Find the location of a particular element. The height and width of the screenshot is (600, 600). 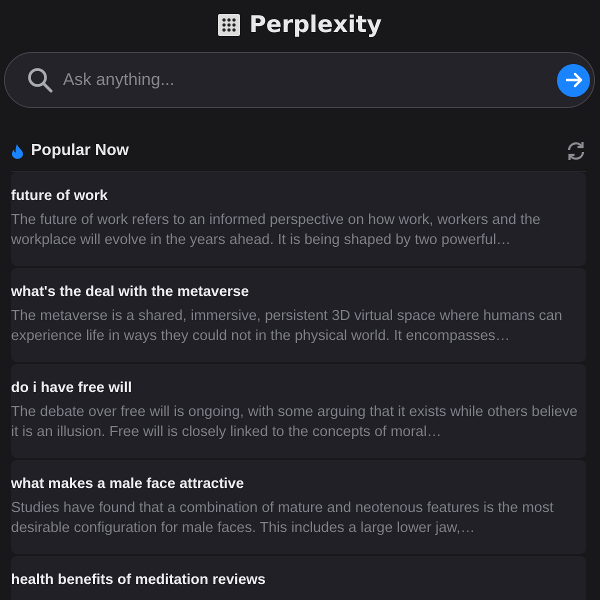

card-title: what's the deal with the metaverse is located at coordinates (130, 292).